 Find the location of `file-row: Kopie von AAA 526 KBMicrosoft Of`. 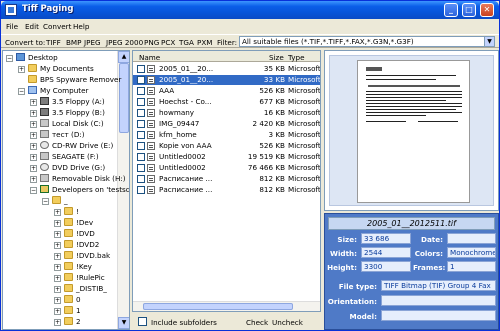

file-row: Kopie von AAA 526 KBMicrosoft Of is located at coordinates (226, 146).